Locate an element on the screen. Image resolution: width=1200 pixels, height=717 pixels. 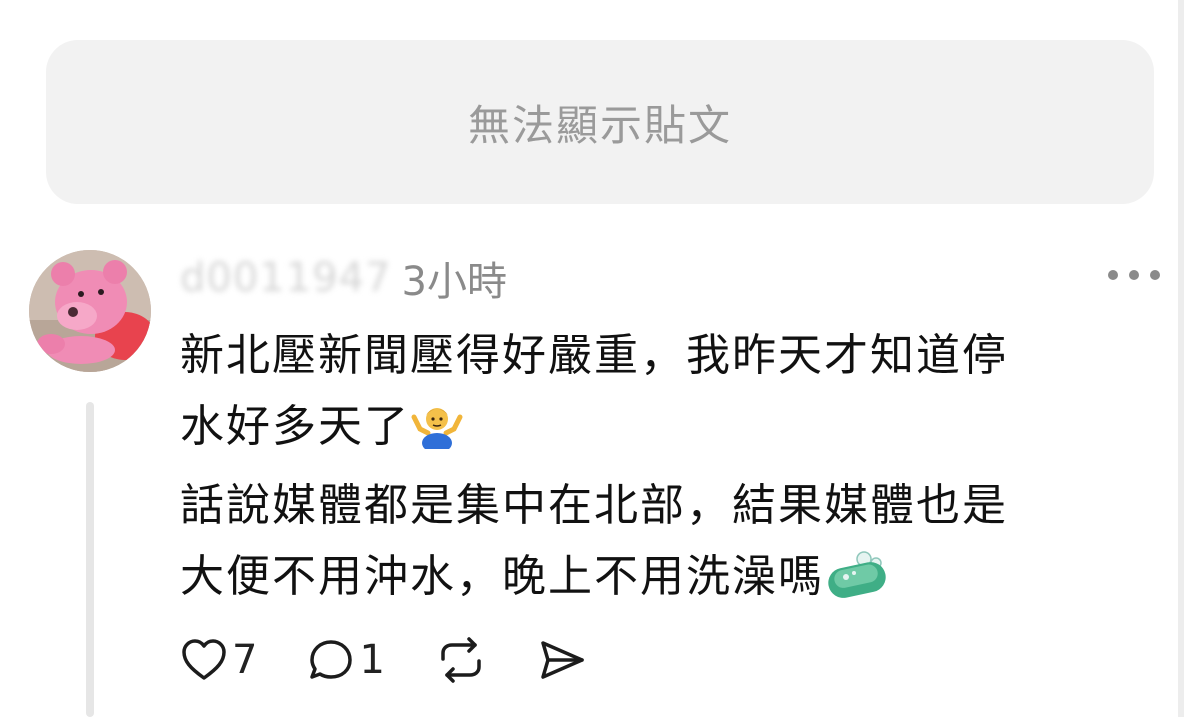
heart-icon is located at coordinates (204, 659).